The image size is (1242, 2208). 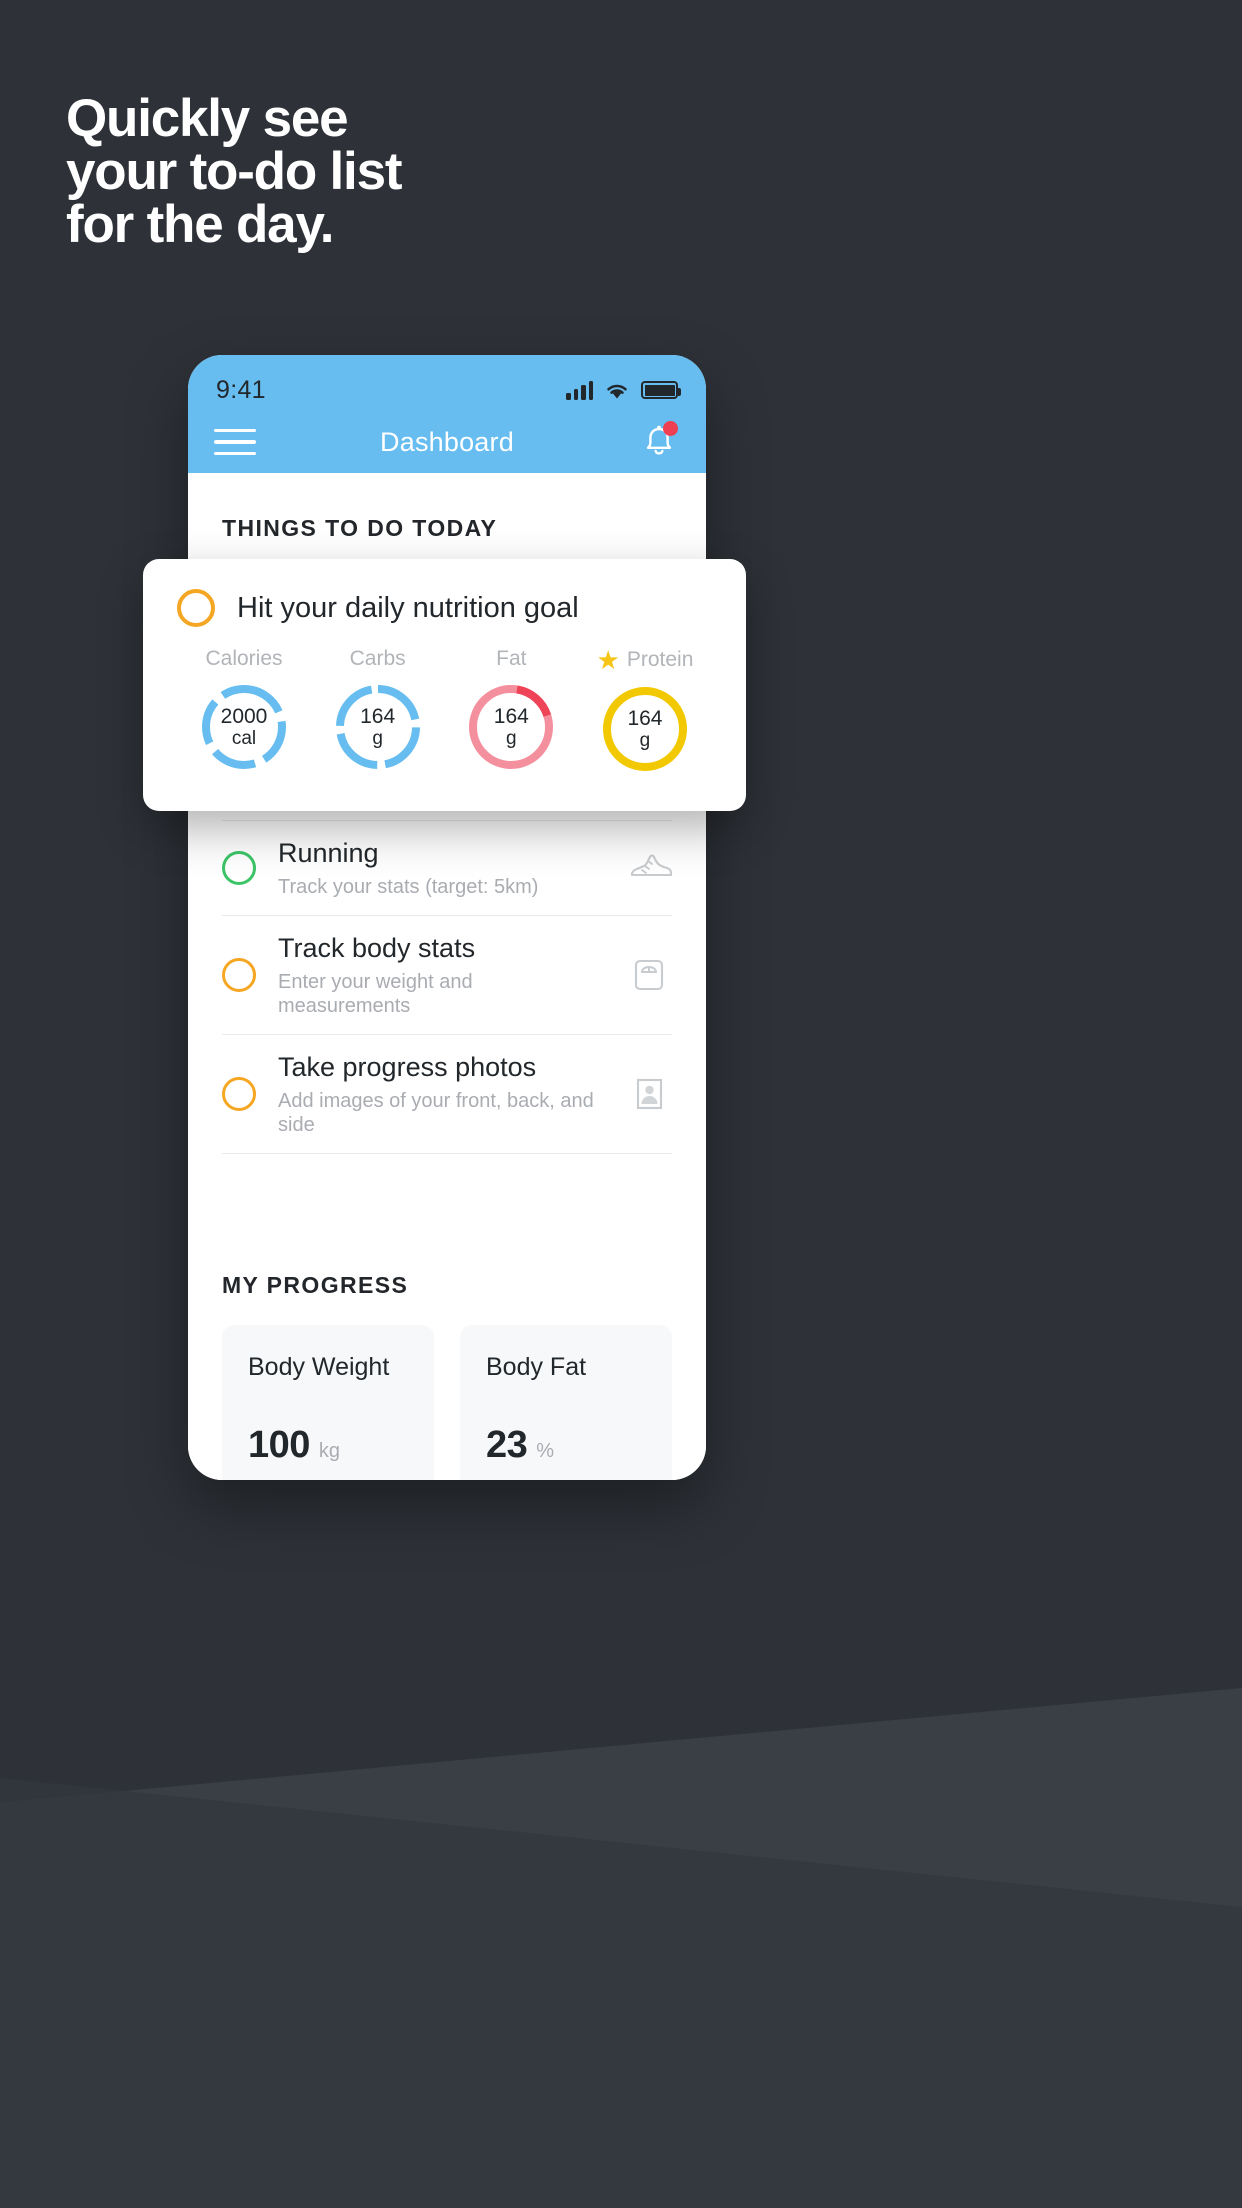 I want to click on running-shoe-icon, so click(x=649, y=868).